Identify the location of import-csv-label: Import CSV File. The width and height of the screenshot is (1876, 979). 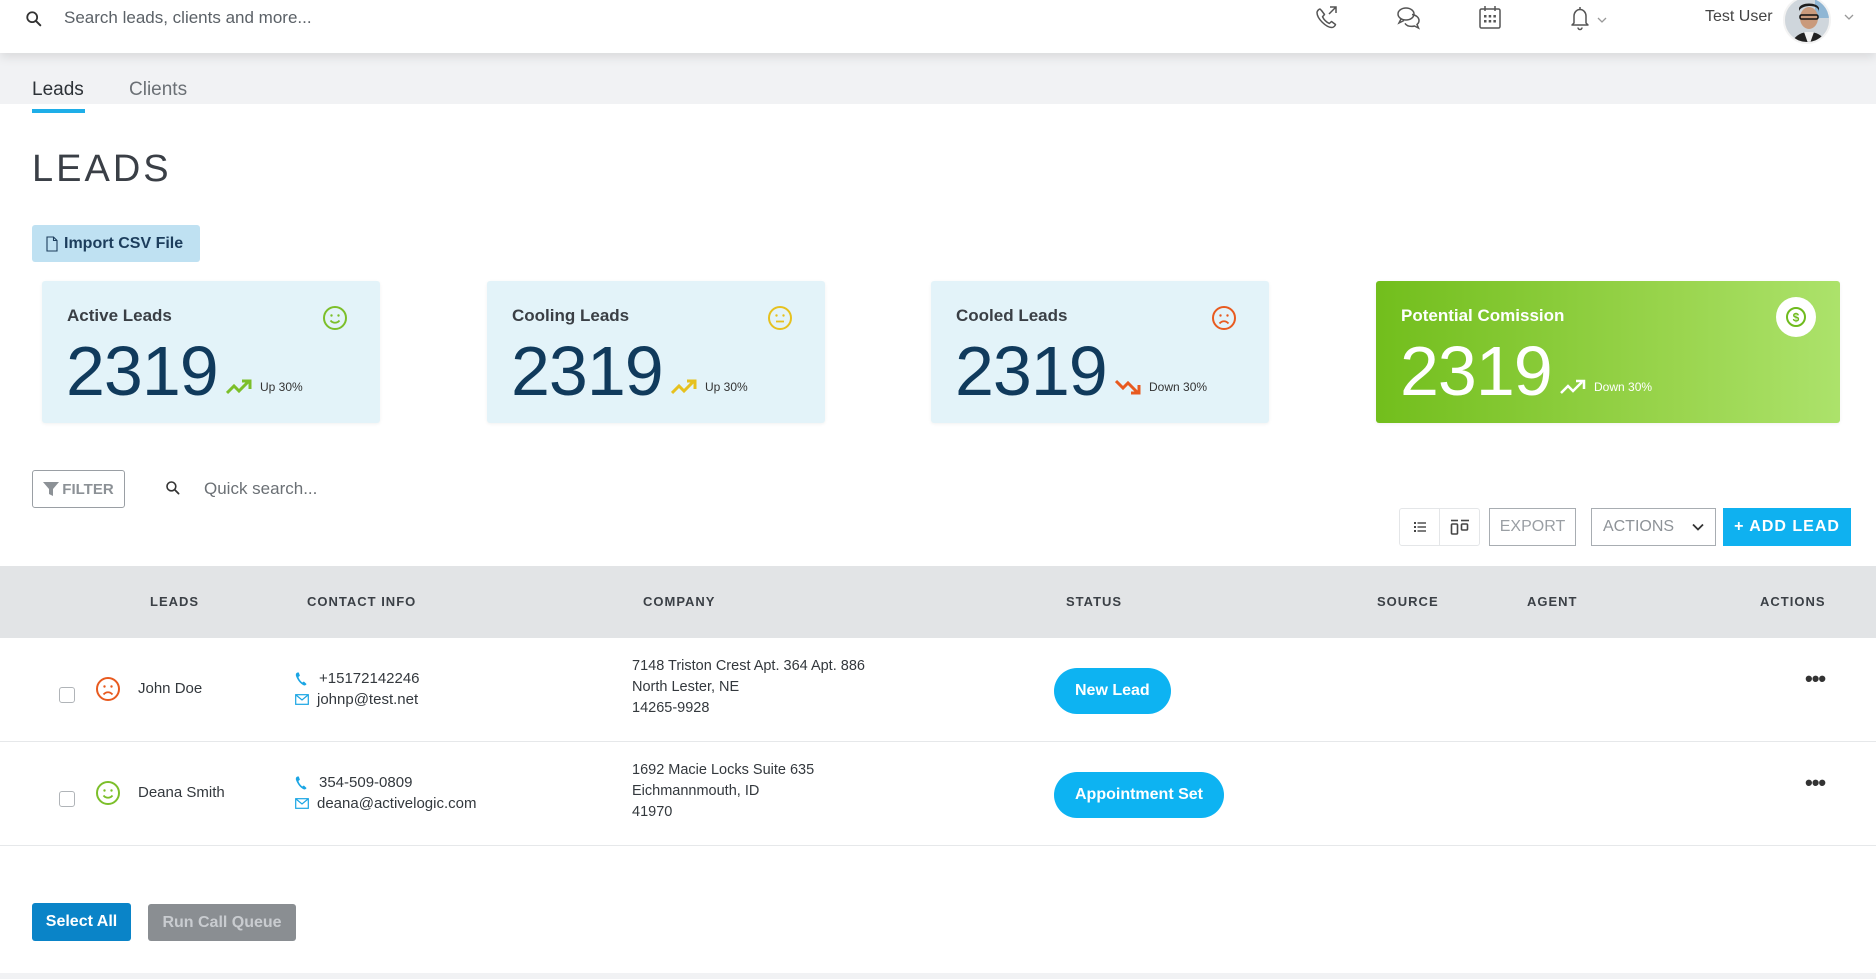
(124, 243).